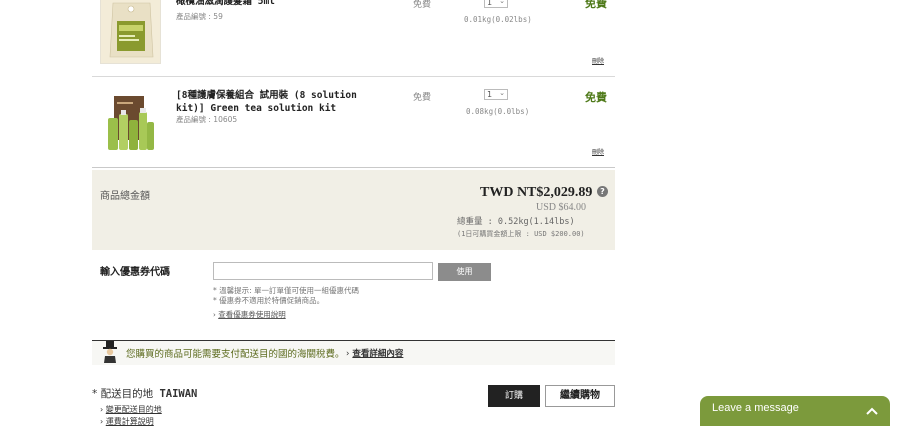 This screenshot has height=427, width=900. What do you see at coordinates (323, 271) in the screenshot?
I see `coupon-input` at bounding box center [323, 271].